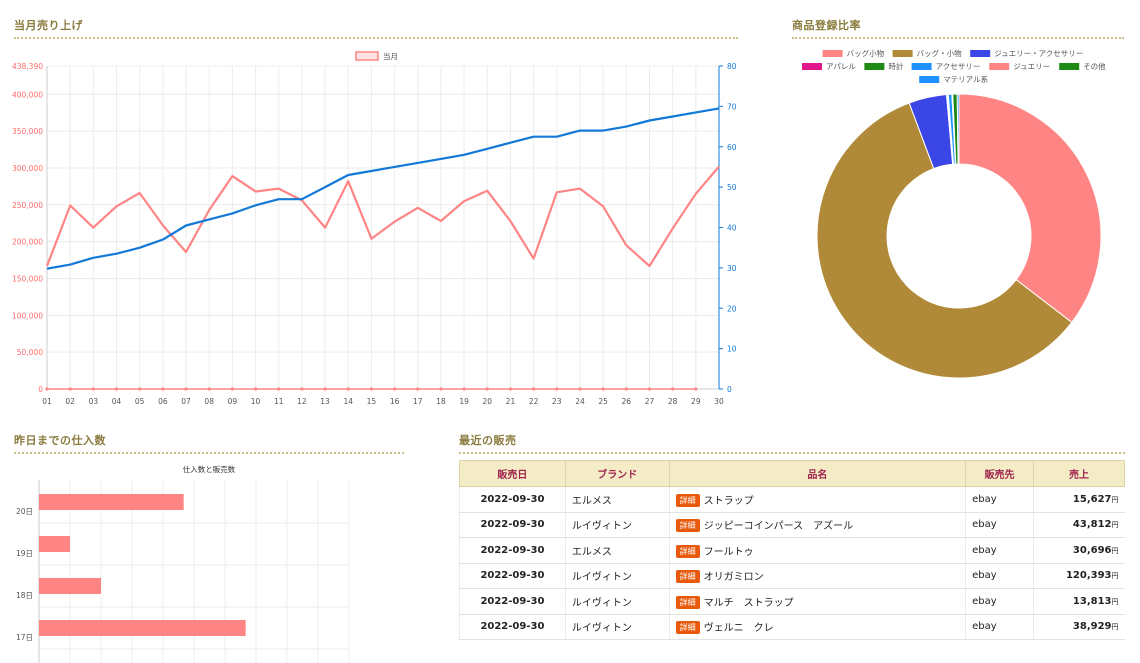 This screenshot has height=663, width=1140. I want to click on legend-label: ジュエリー・アクセサリー, so click(1038, 53).